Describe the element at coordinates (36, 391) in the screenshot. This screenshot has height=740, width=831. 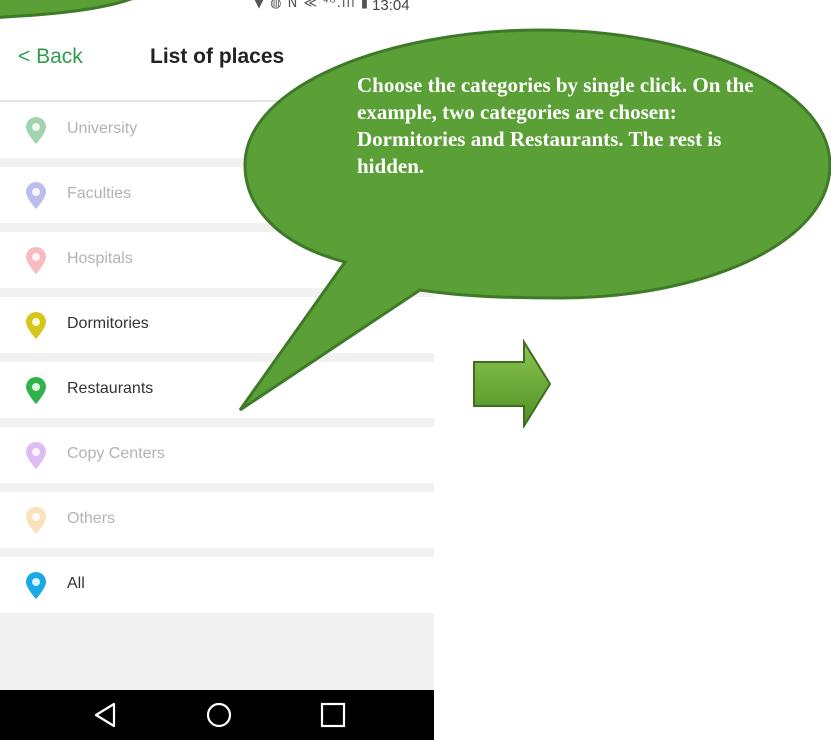
I see `restaurants-pin-icon` at that location.